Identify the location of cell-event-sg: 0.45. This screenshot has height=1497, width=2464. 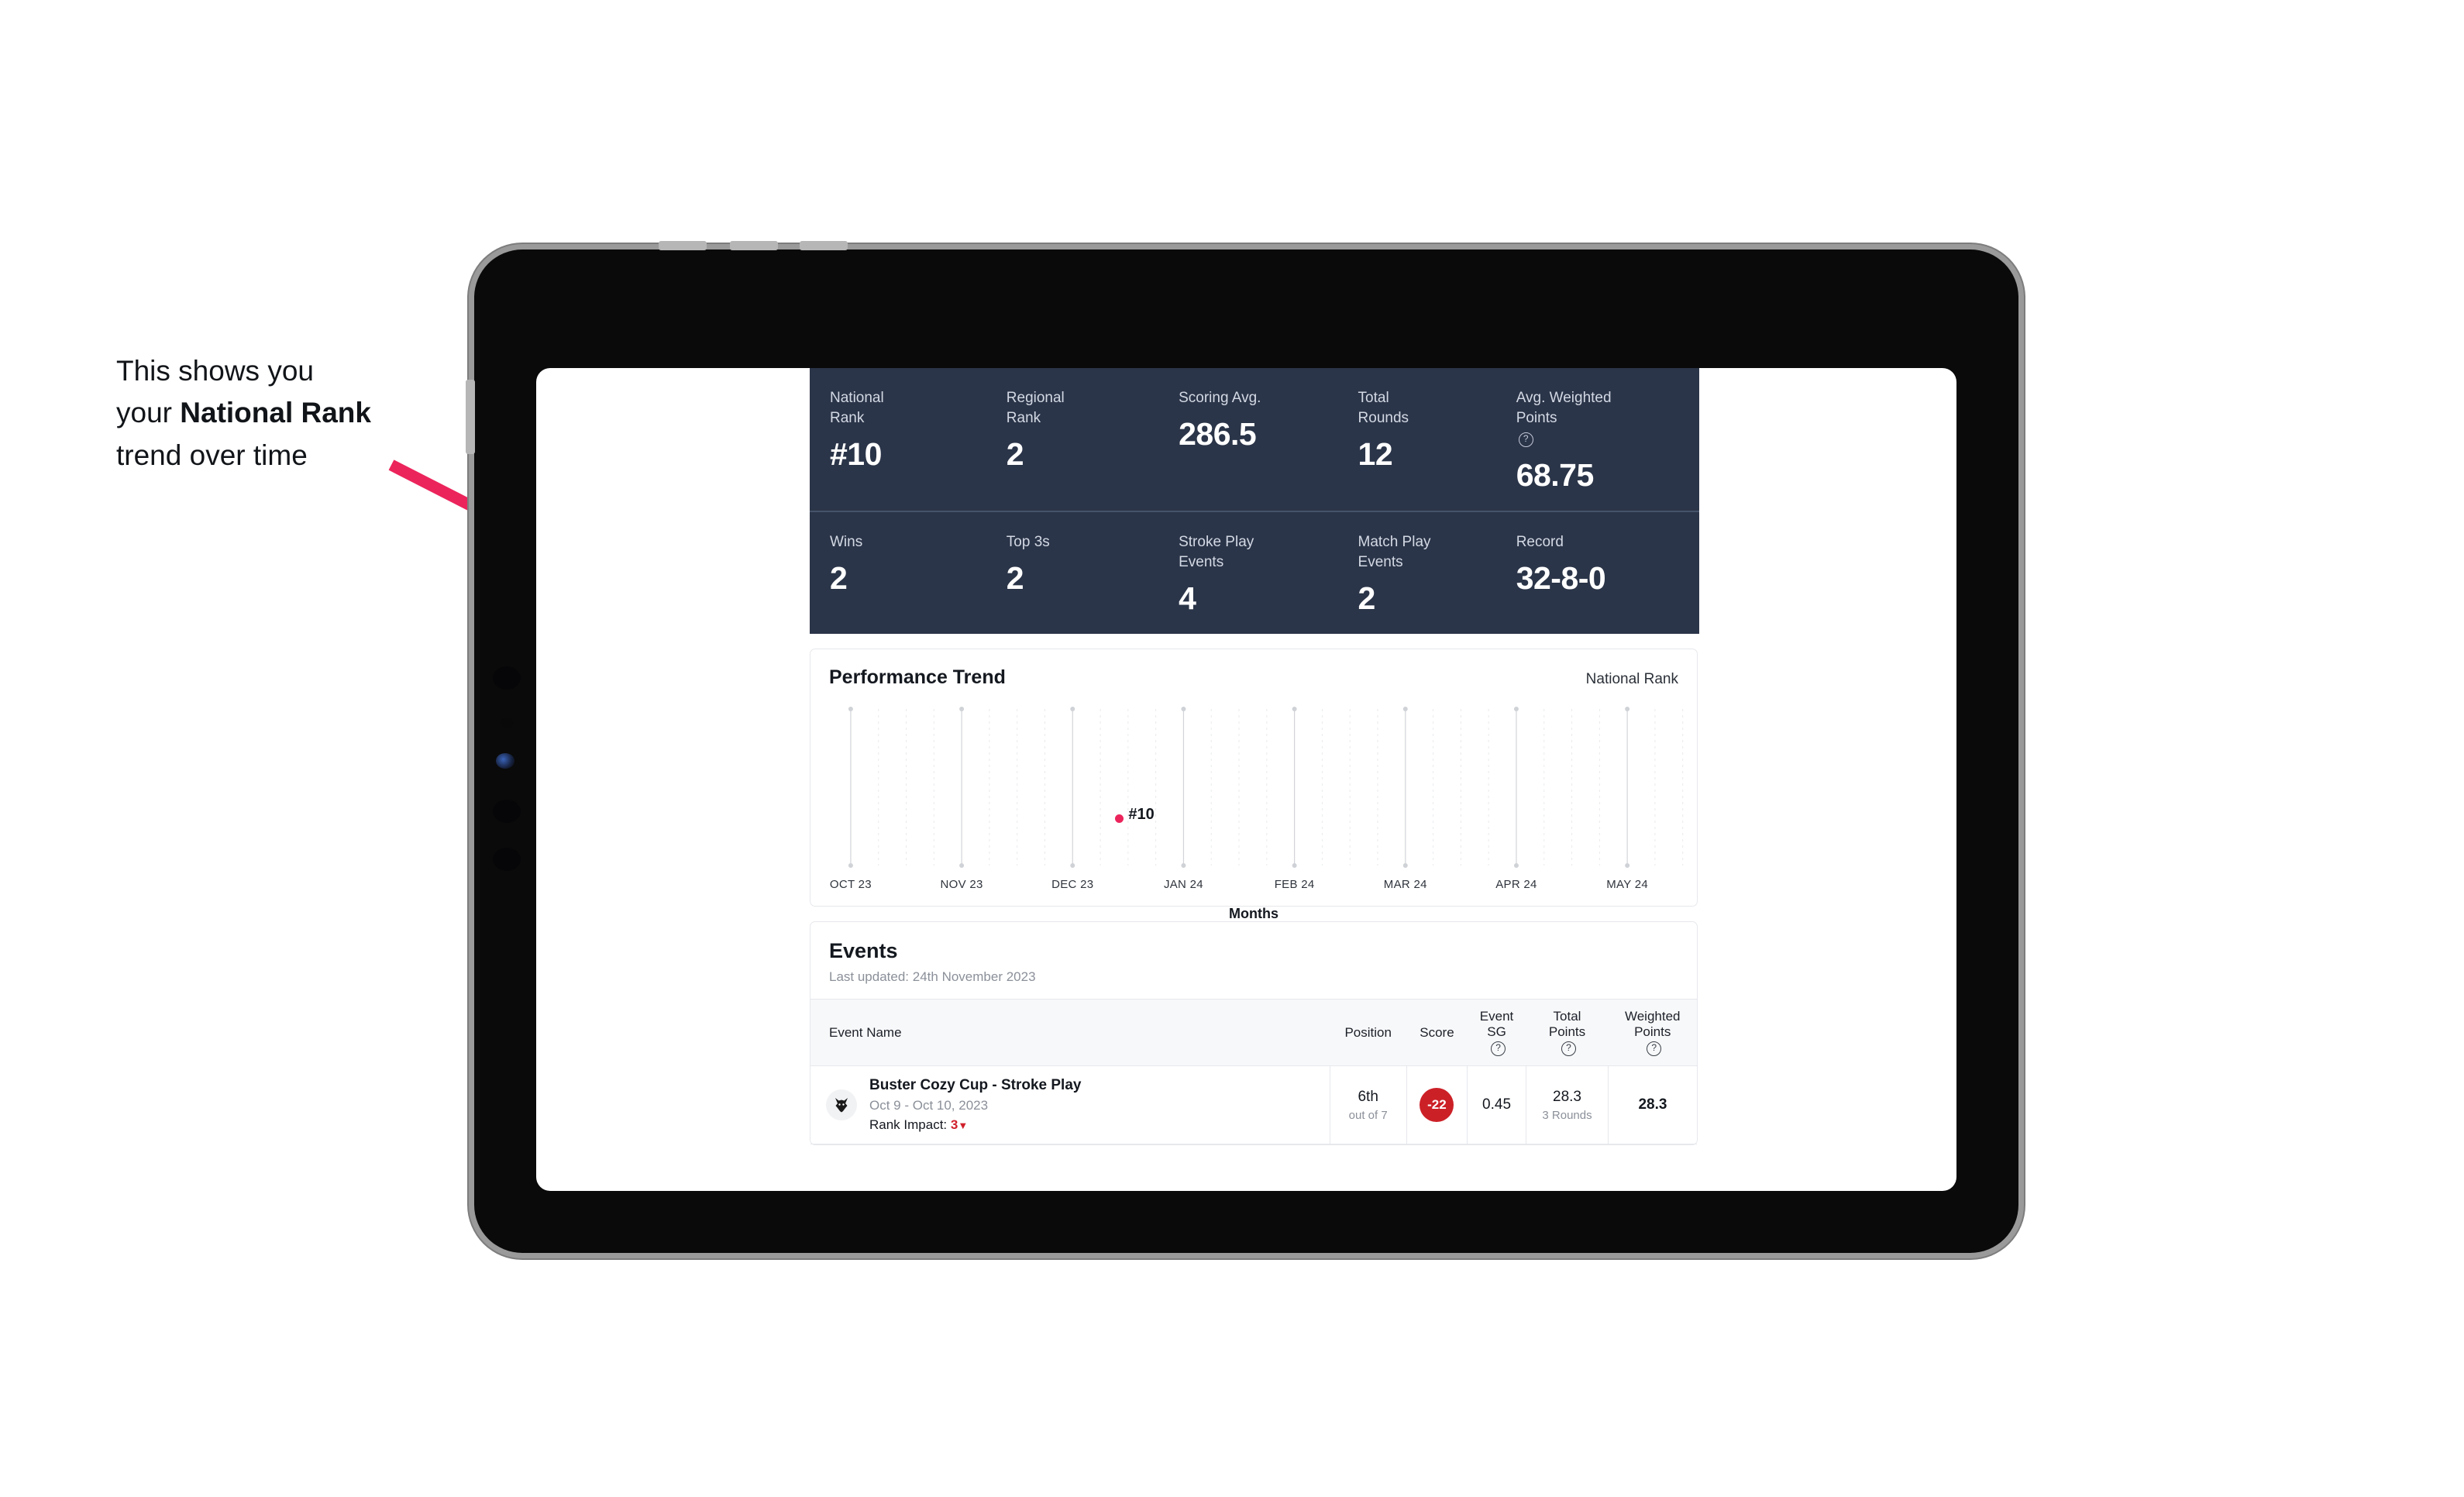
(1496, 1105).